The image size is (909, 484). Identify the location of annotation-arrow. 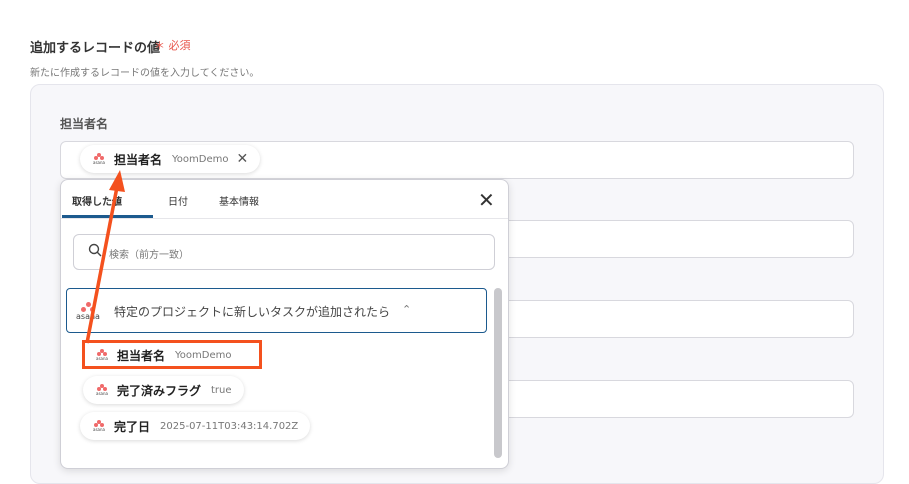
(105, 257).